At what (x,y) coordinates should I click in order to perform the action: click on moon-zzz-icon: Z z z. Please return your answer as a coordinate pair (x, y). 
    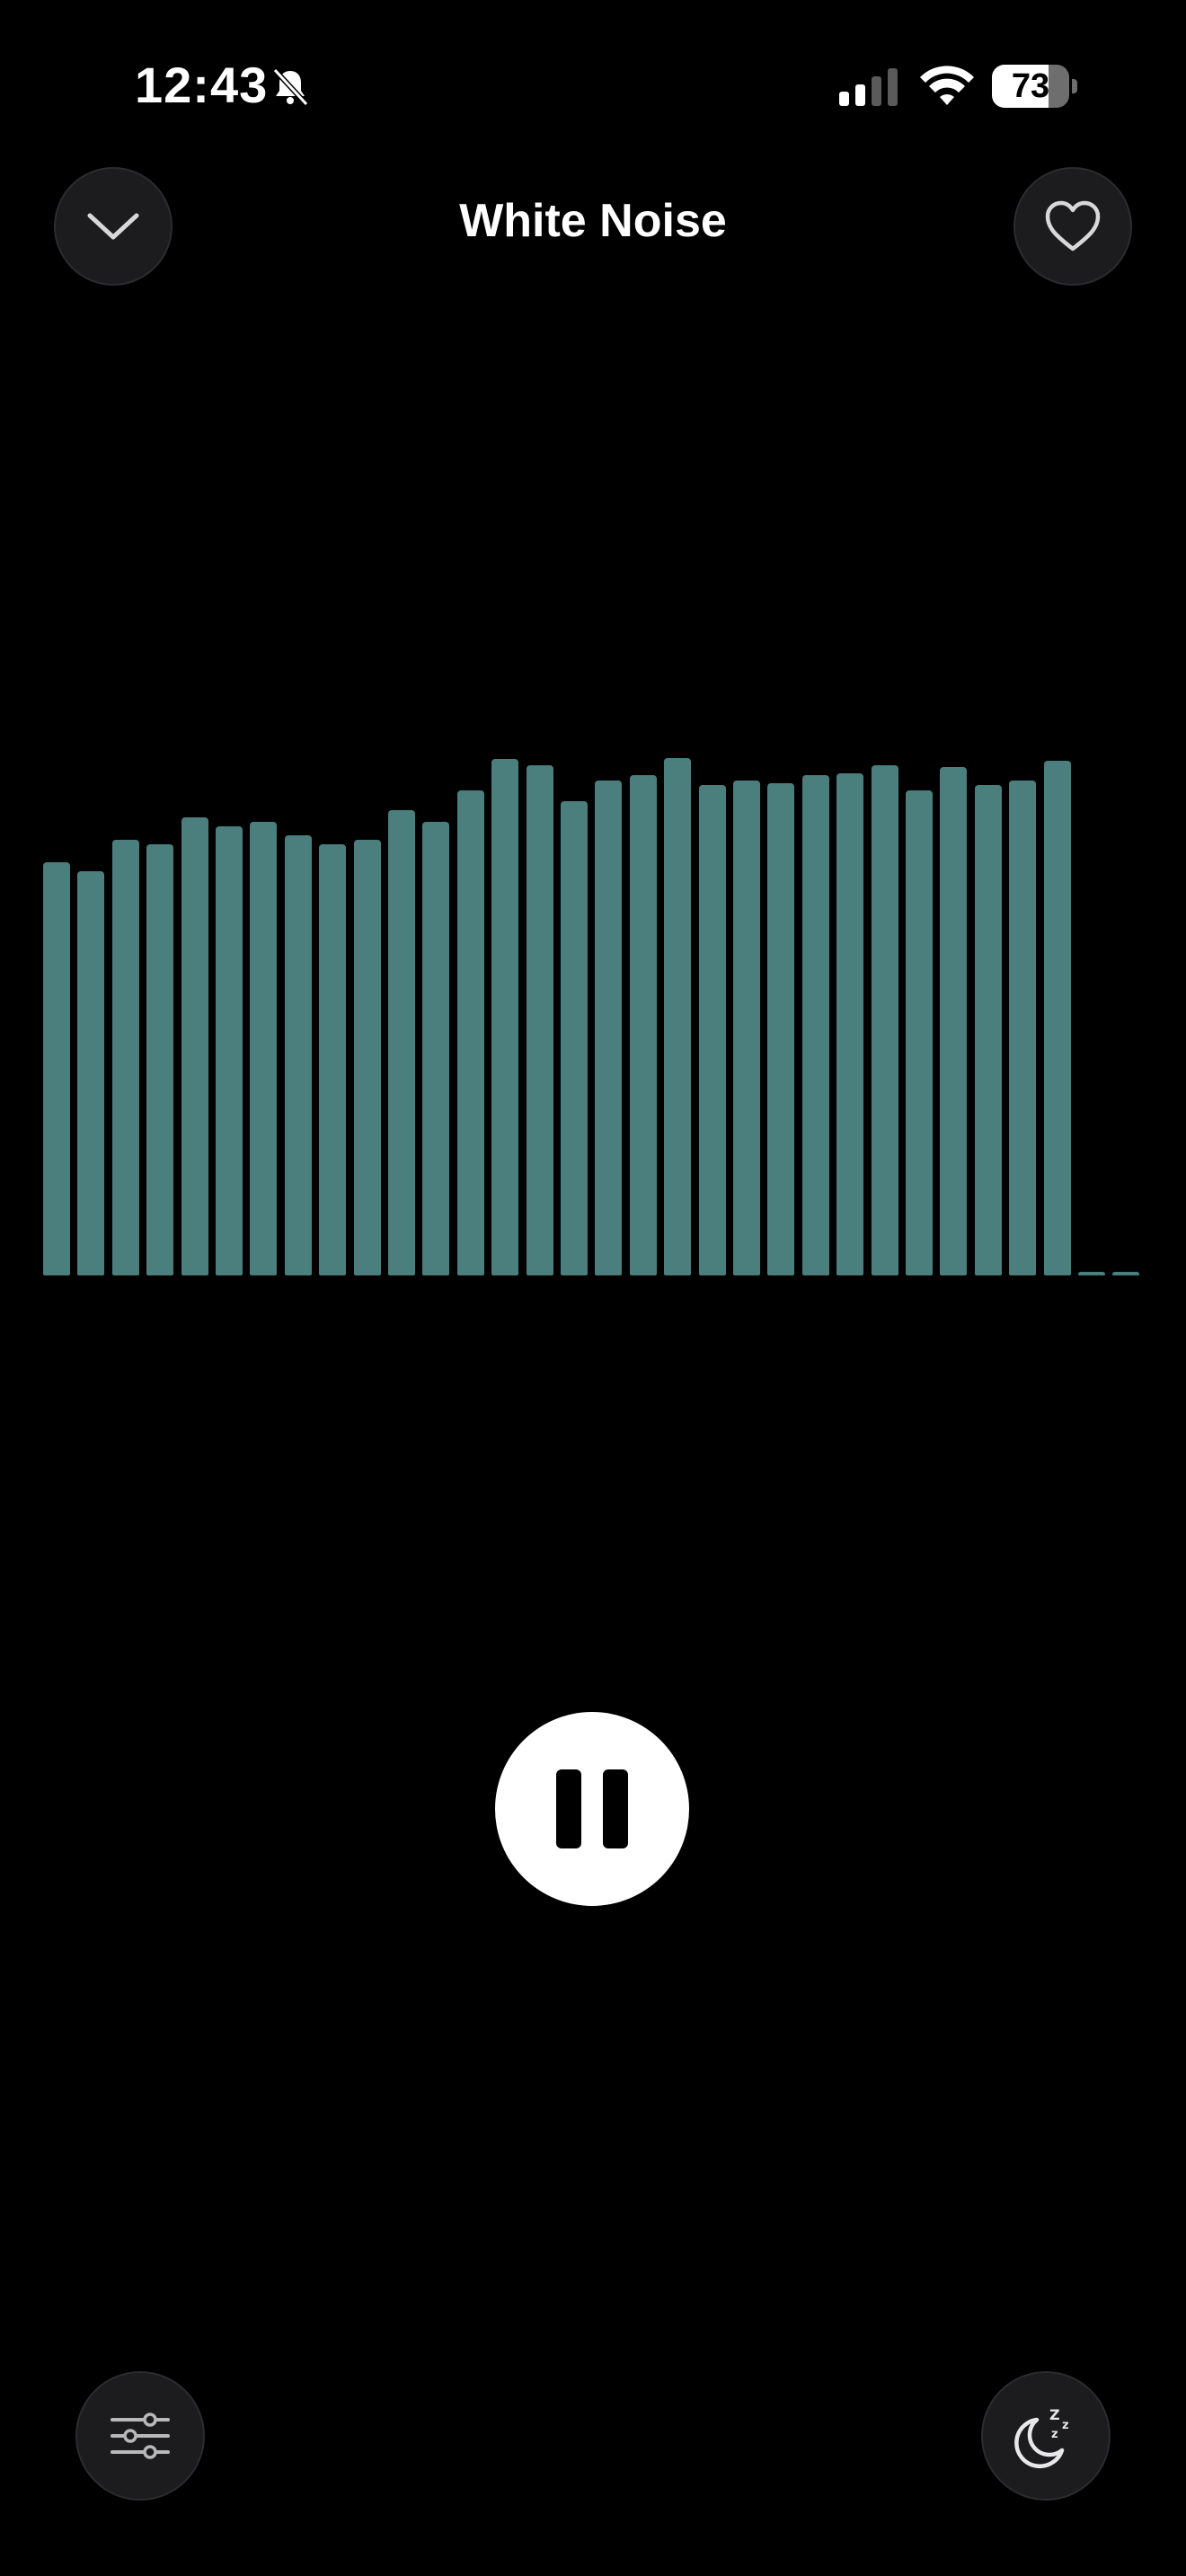
    Looking at the image, I should click on (1041, 2437).